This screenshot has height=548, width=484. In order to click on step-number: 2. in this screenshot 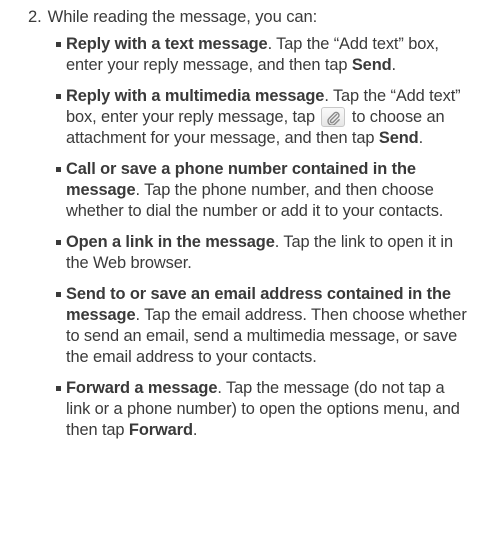, I will do `click(35, 16)`.